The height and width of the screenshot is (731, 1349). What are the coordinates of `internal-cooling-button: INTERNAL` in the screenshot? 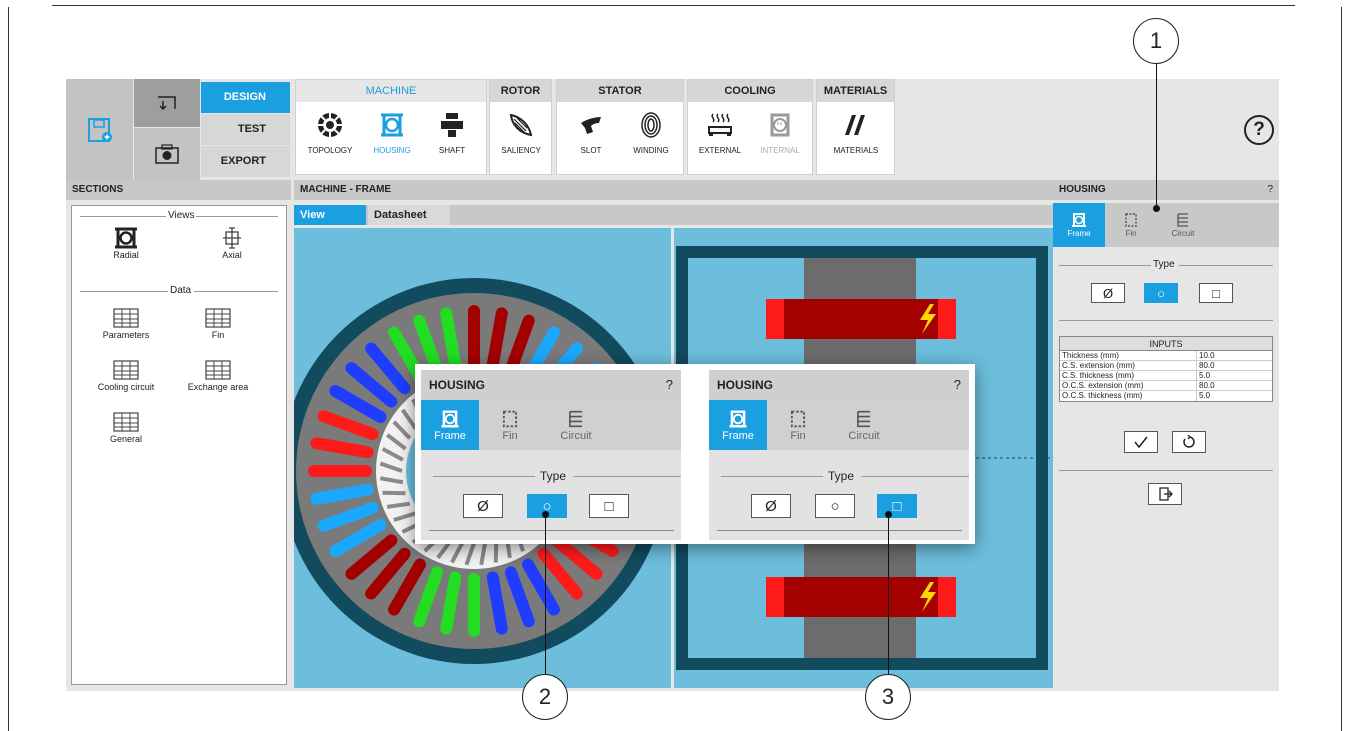 It's located at (780, 132).